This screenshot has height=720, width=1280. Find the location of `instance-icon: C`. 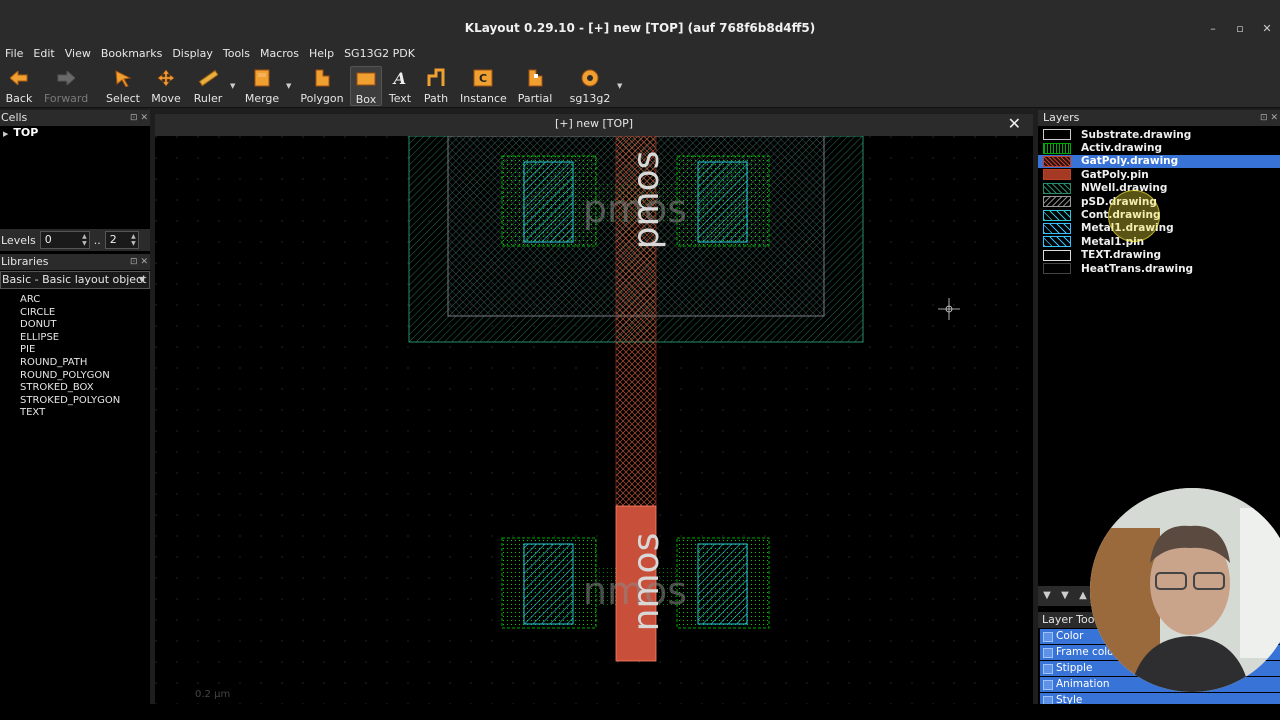

instance-icon: C is located at coordinates (483, 78).